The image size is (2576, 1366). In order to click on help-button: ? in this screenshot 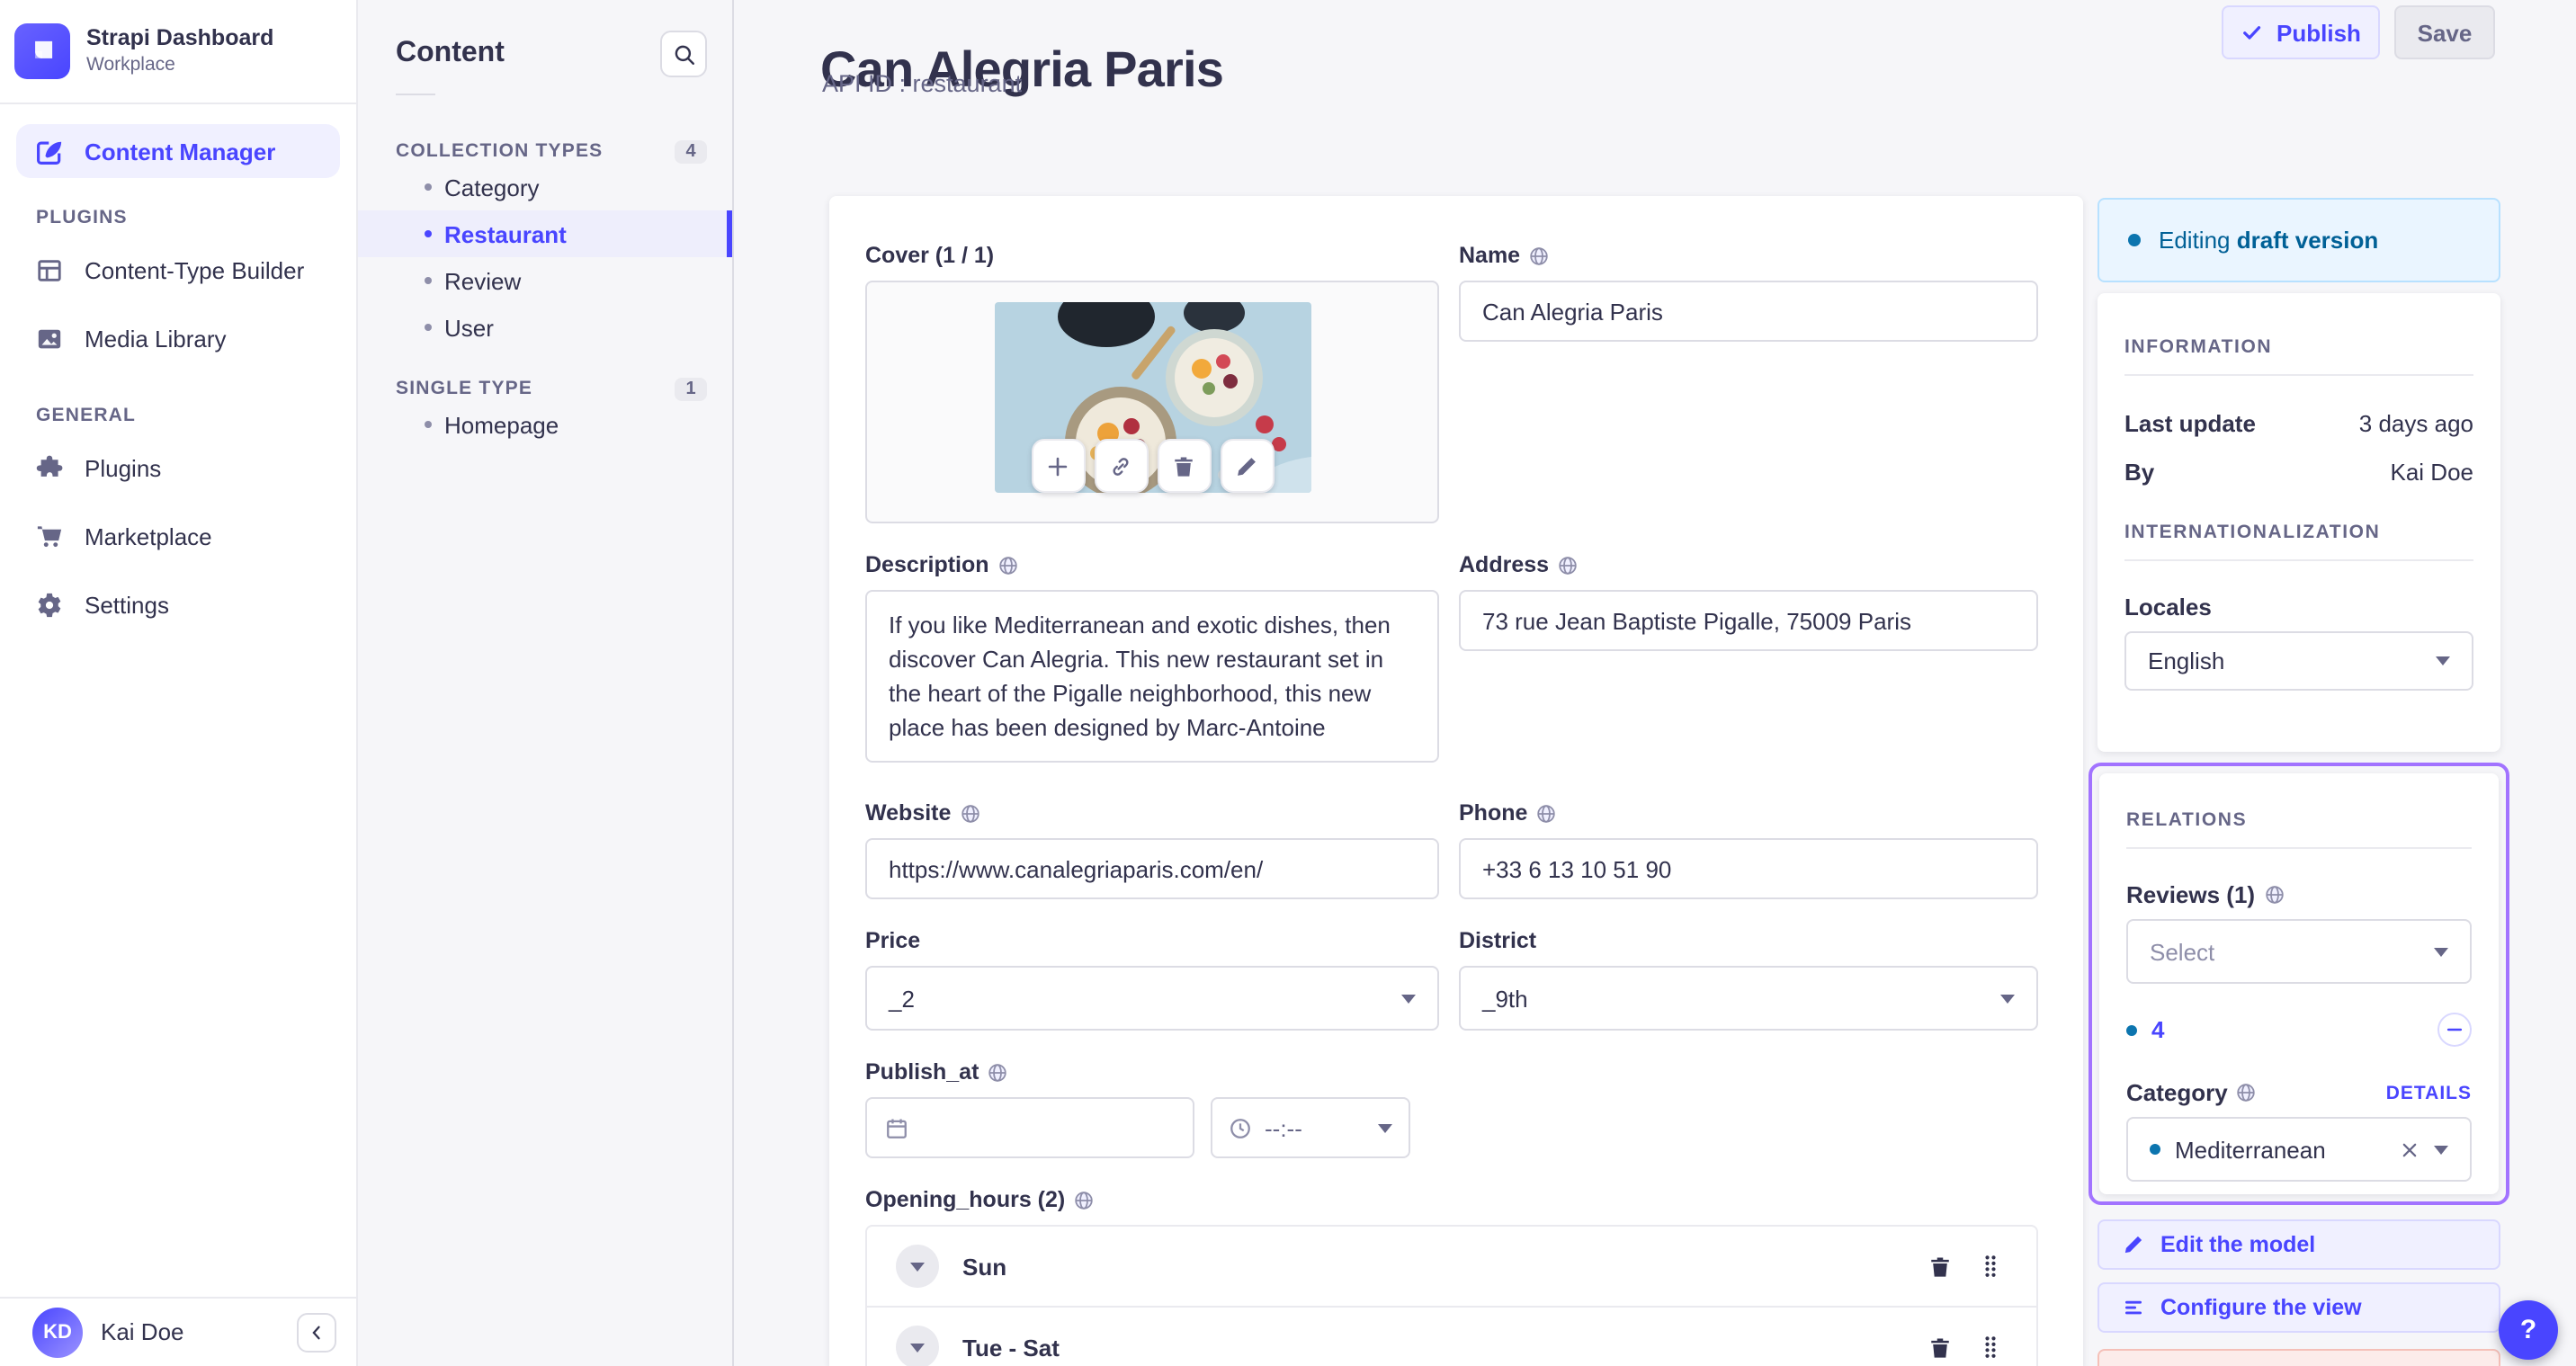, I will do `click(2528, 1330)`.